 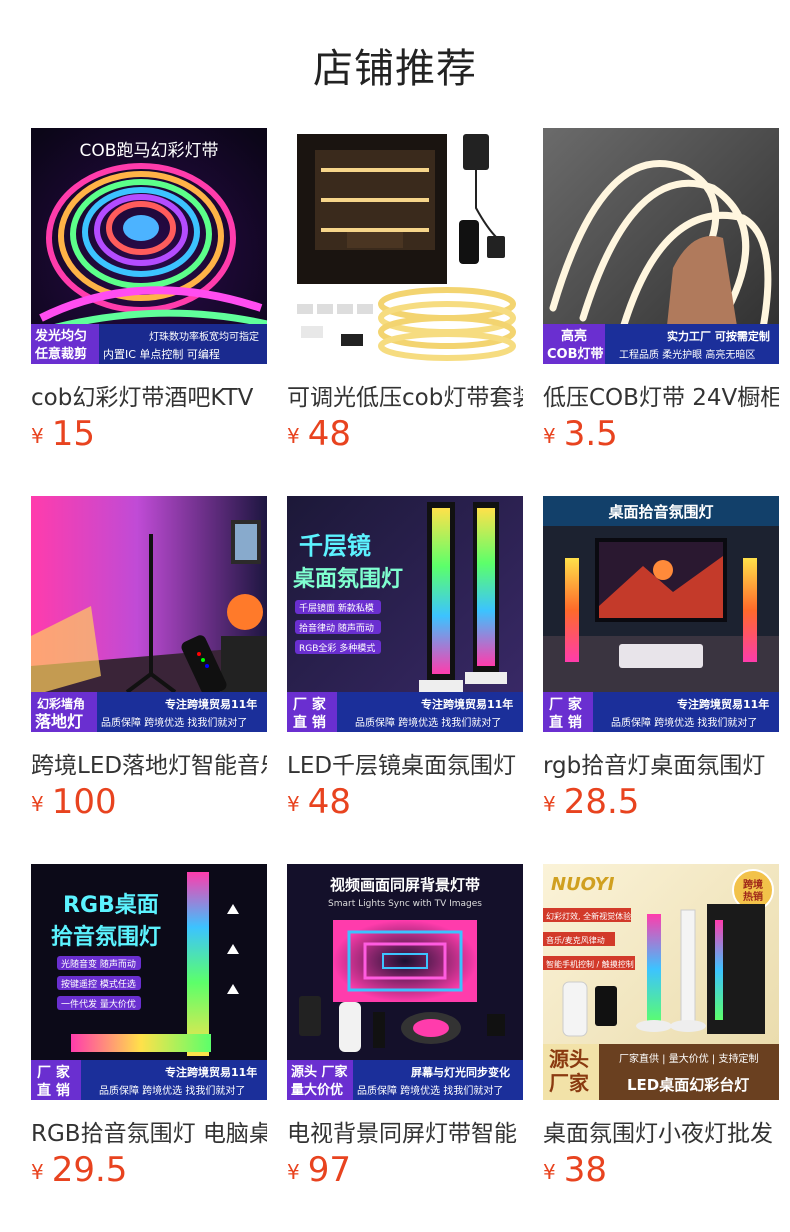 What do you see at coordinates (575, 354) in the screenshot?
I see `image-badge: COB灯带` at bounding box center [575, 354].